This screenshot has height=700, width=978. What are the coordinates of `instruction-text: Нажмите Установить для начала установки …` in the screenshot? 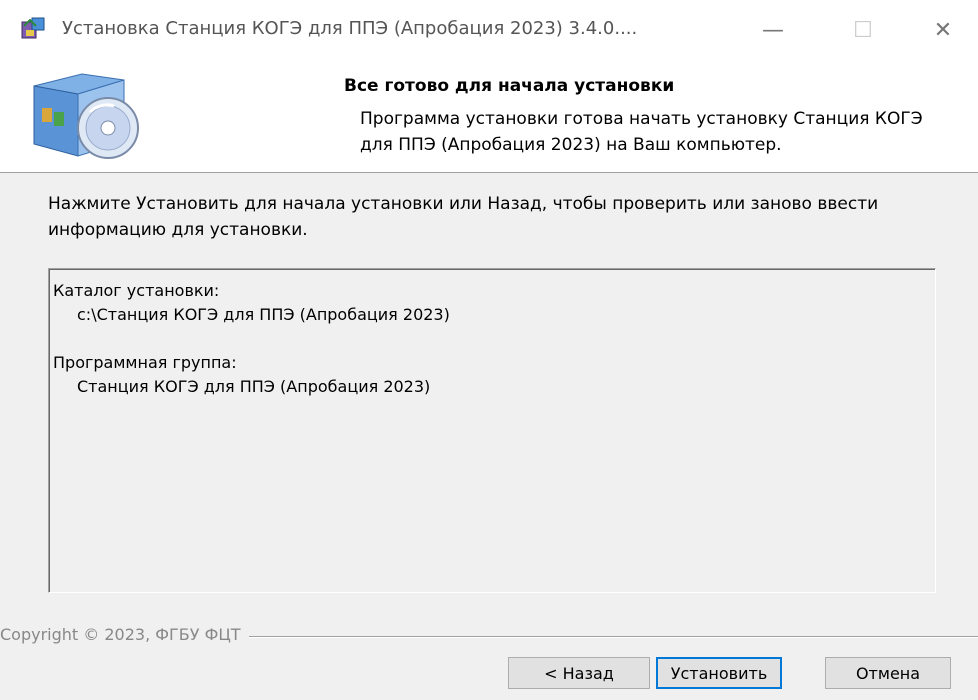 It's located at (463, 217).